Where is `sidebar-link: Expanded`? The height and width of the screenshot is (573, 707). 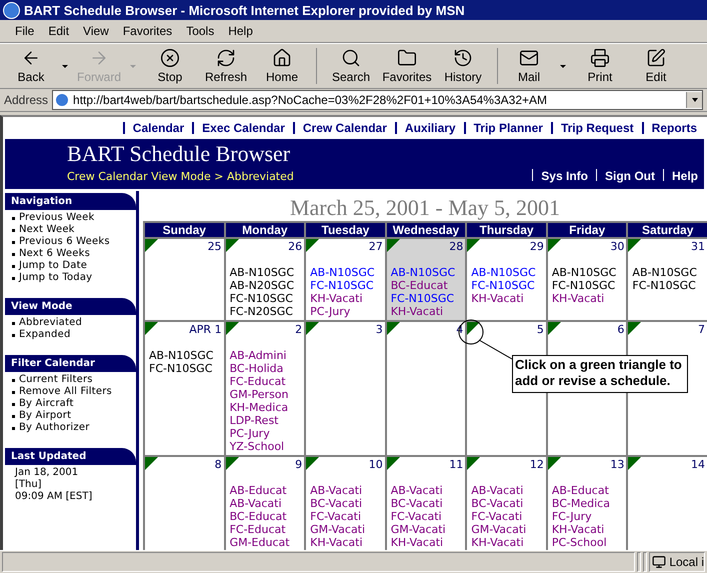
sidebar-link: Expanded is located at coordinates (69, 335).